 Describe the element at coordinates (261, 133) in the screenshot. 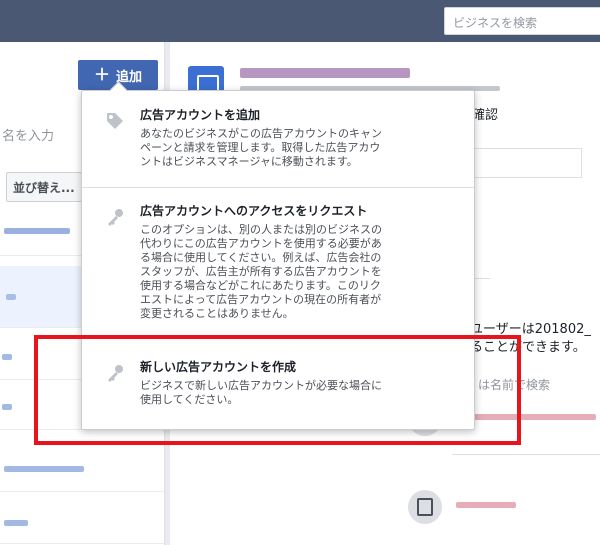

I see `desc-line: あなたのビジネスがこの広告アカウントのキャン` at that location.